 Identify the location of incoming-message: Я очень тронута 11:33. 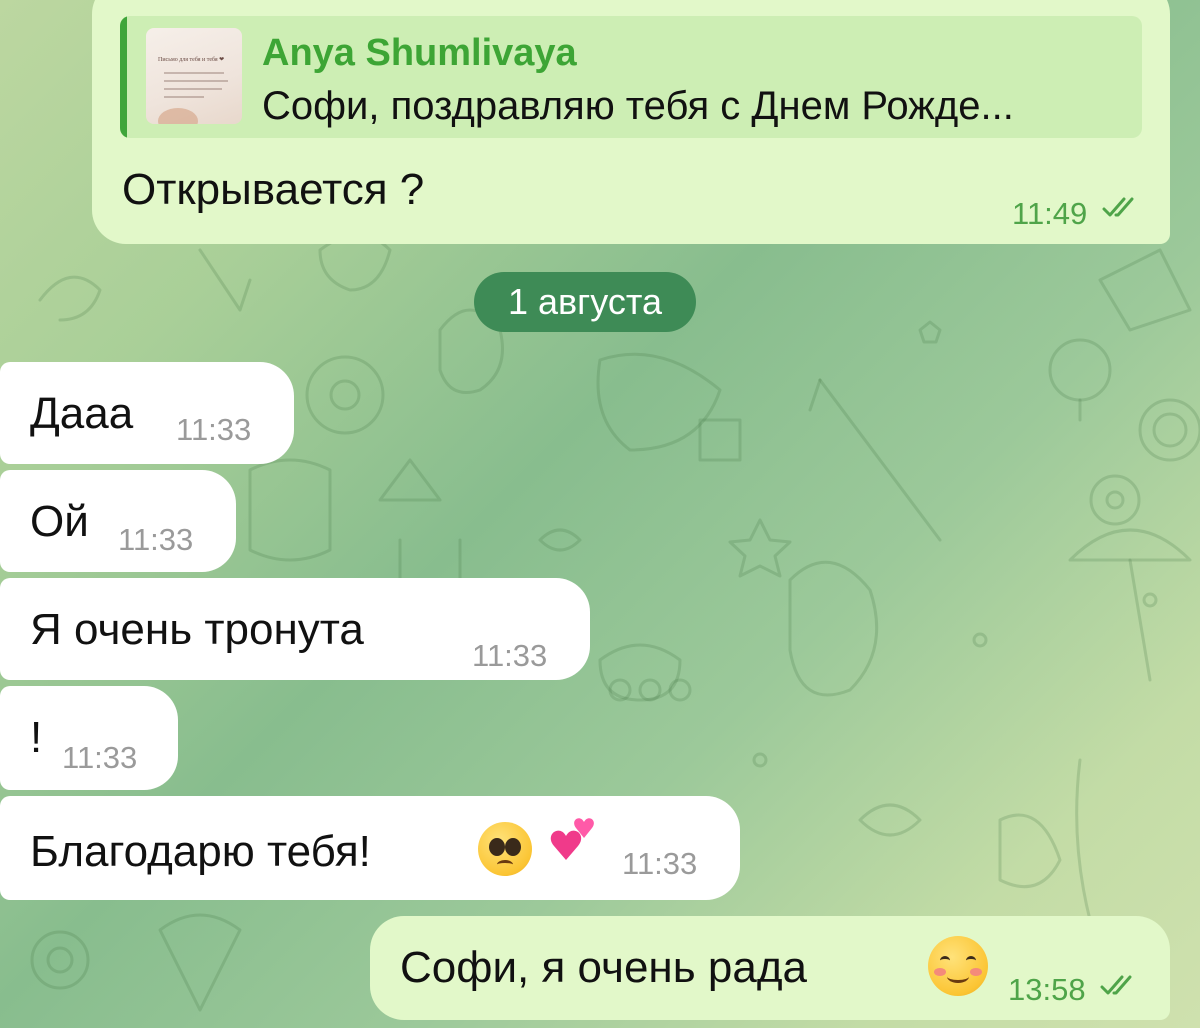
(295, 629).